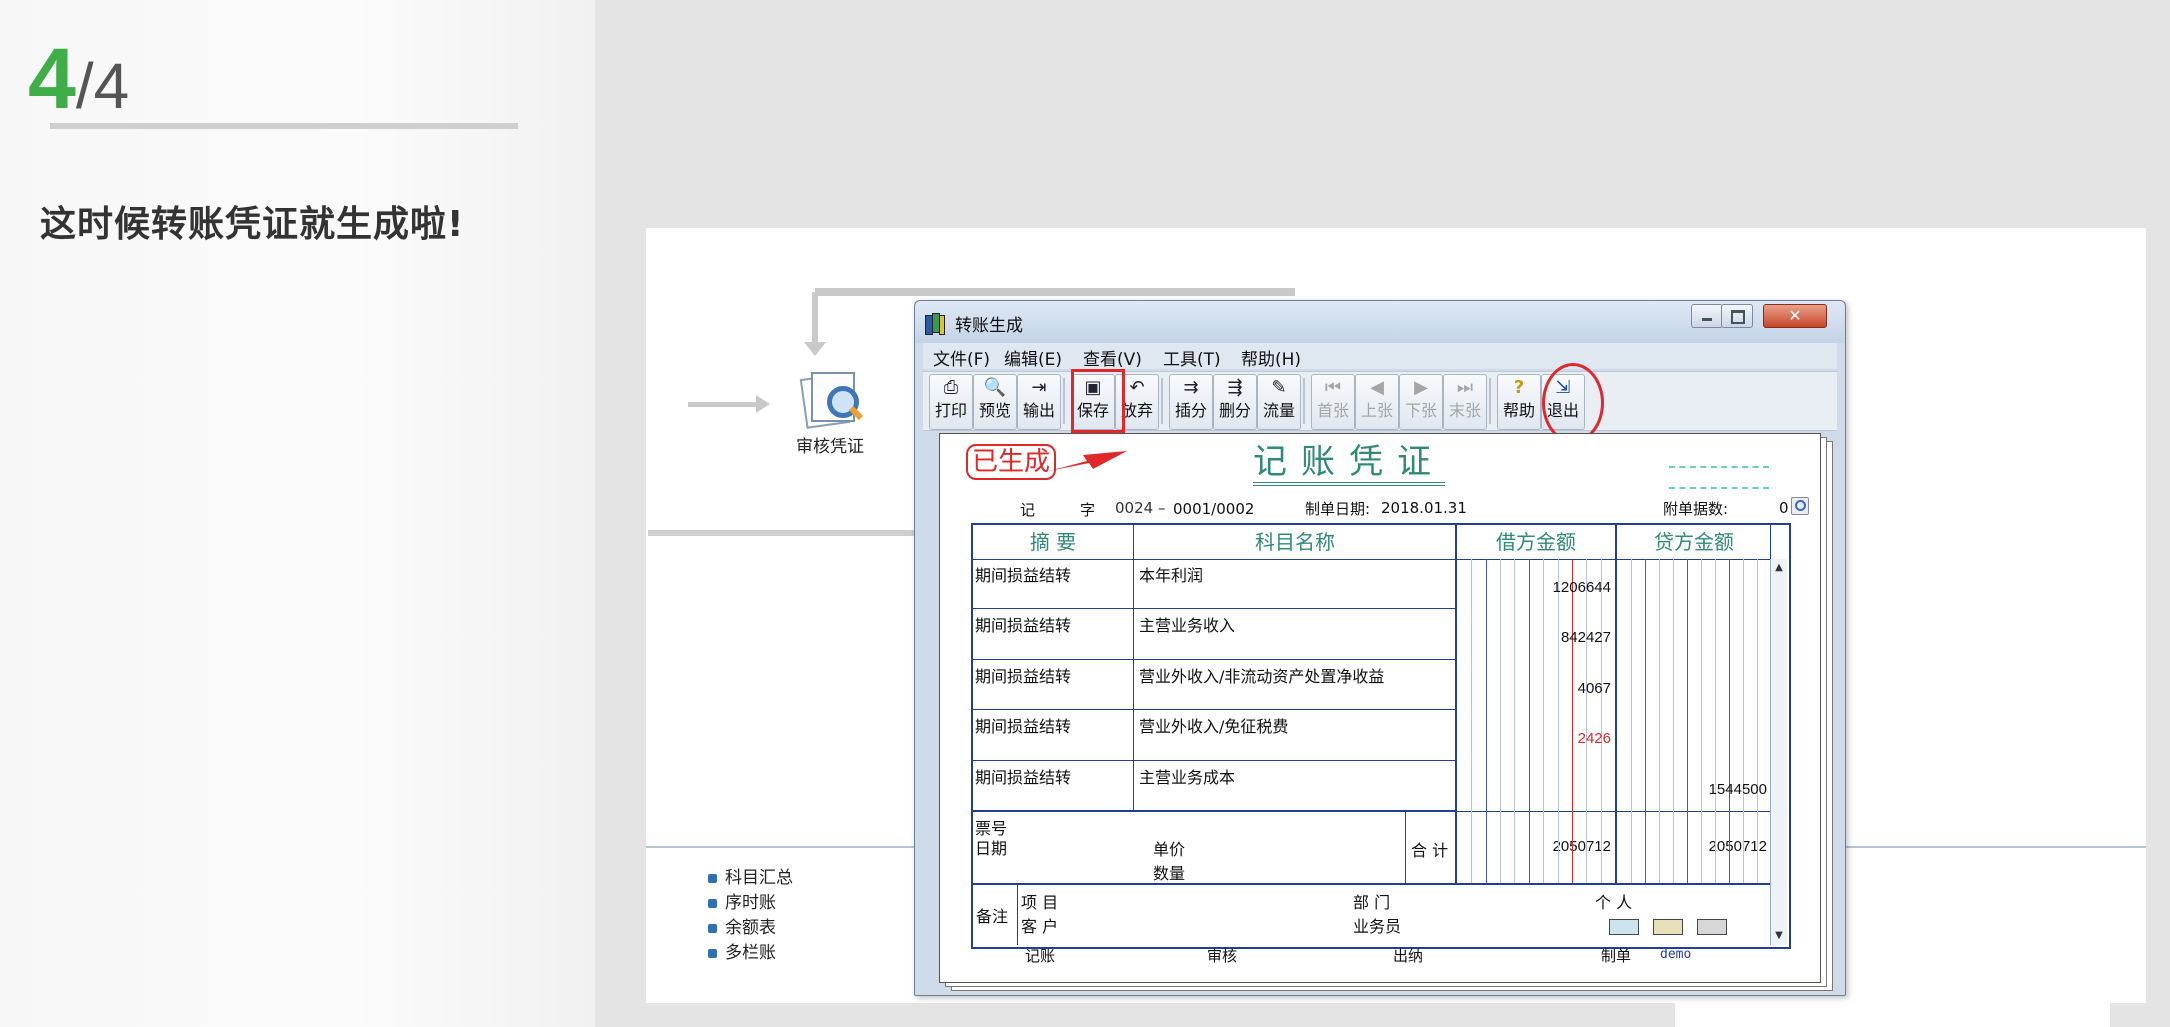  Describe the element at coordinates (830, 447) in the screenshot. I see `audit-voucher-label: 审核凭证` at that location.